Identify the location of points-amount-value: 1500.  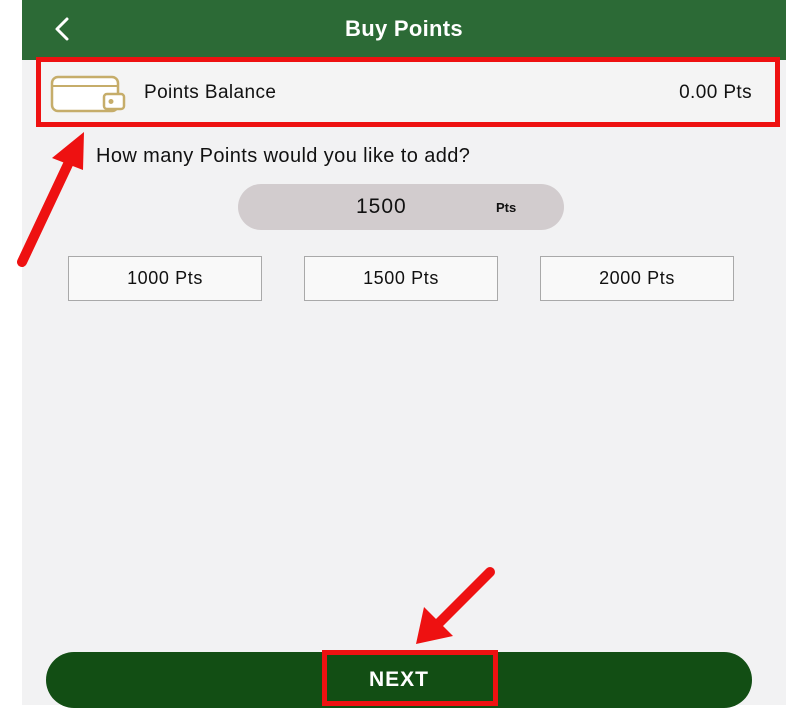
(381, 206).